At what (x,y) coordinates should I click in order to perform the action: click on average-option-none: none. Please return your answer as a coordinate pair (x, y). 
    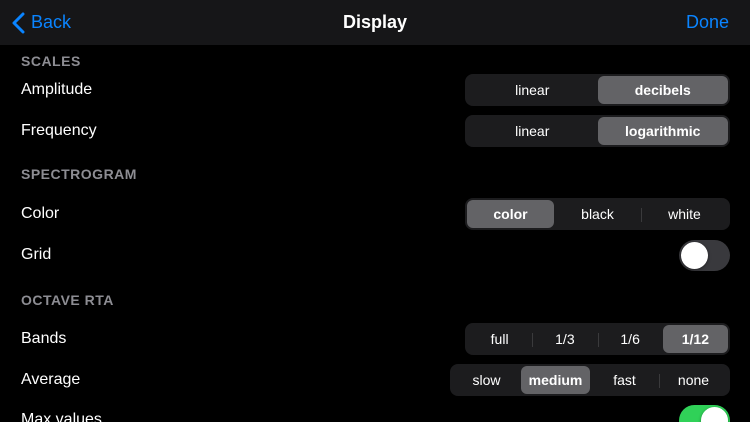
    Looking at the image, I should click on (693, 380).